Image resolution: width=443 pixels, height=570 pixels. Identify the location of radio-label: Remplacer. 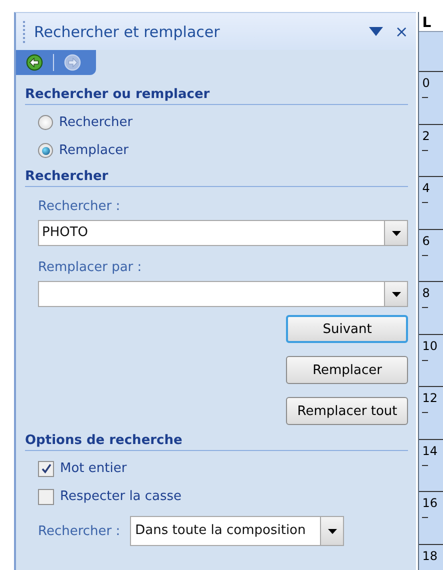
(93, 150).